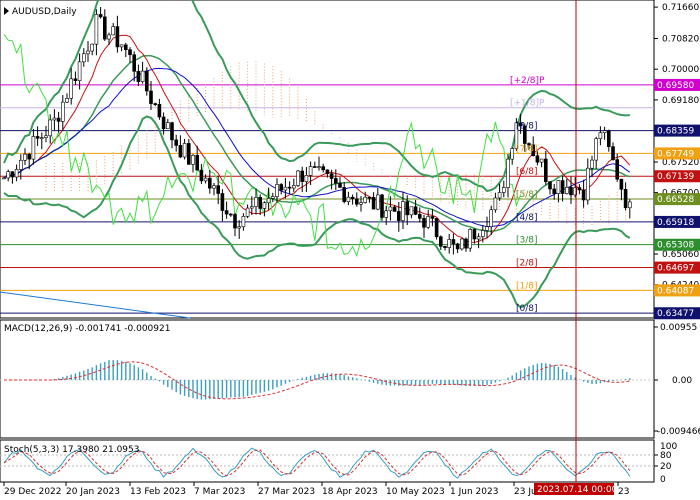 The width and height of the screenshot is (700, 500). I want to click on level-tag-label: 0.66528, so click(675, 200).